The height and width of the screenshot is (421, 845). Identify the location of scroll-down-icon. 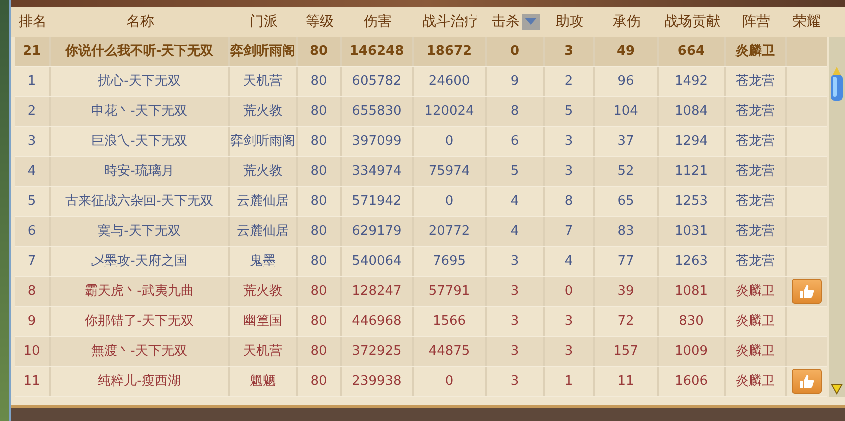
(837, 389).